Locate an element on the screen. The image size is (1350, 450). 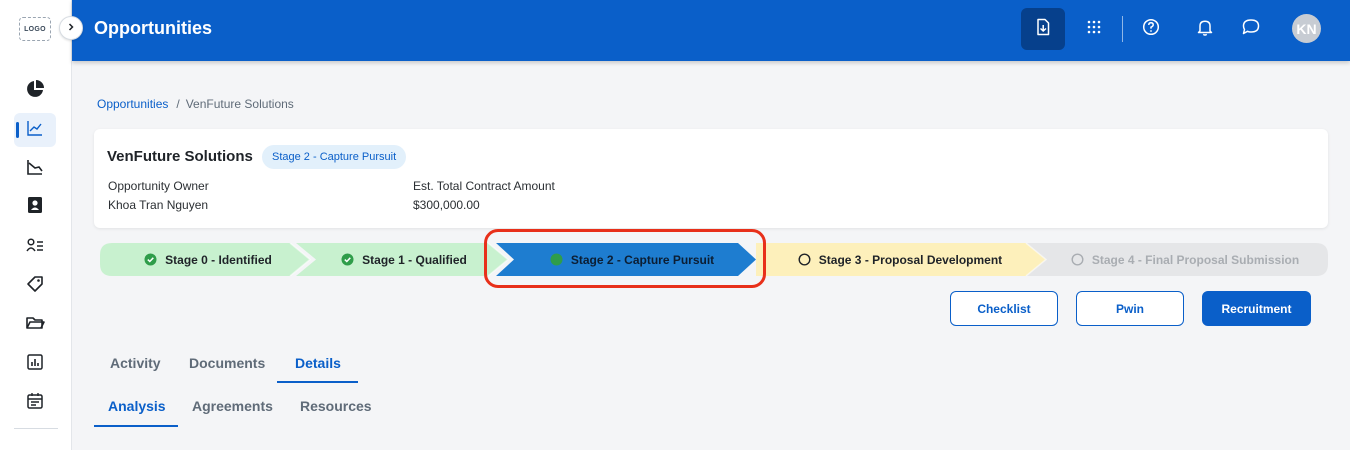
tab-resources: Resources is located at coordinates (336, 406).